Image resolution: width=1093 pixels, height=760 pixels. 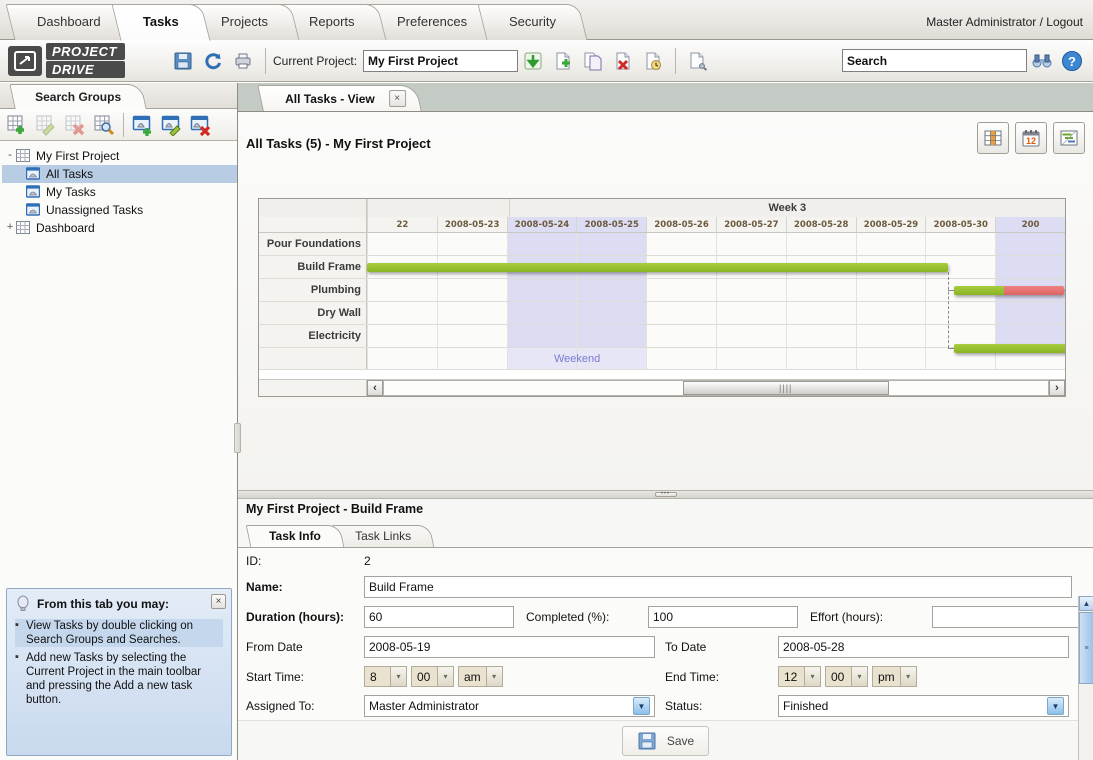 What do you see at coordinates (1042, 61) in the screenshot?
I see `binoculars-icon` at bounding box center [1042, 61].